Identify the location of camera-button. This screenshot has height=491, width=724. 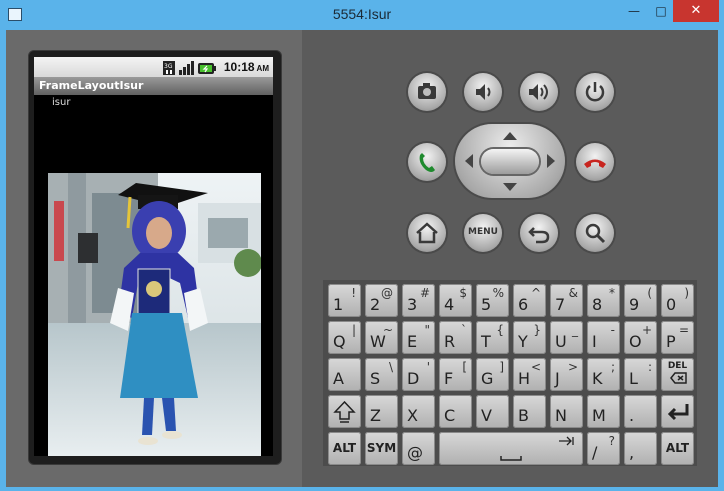
(427, 92).